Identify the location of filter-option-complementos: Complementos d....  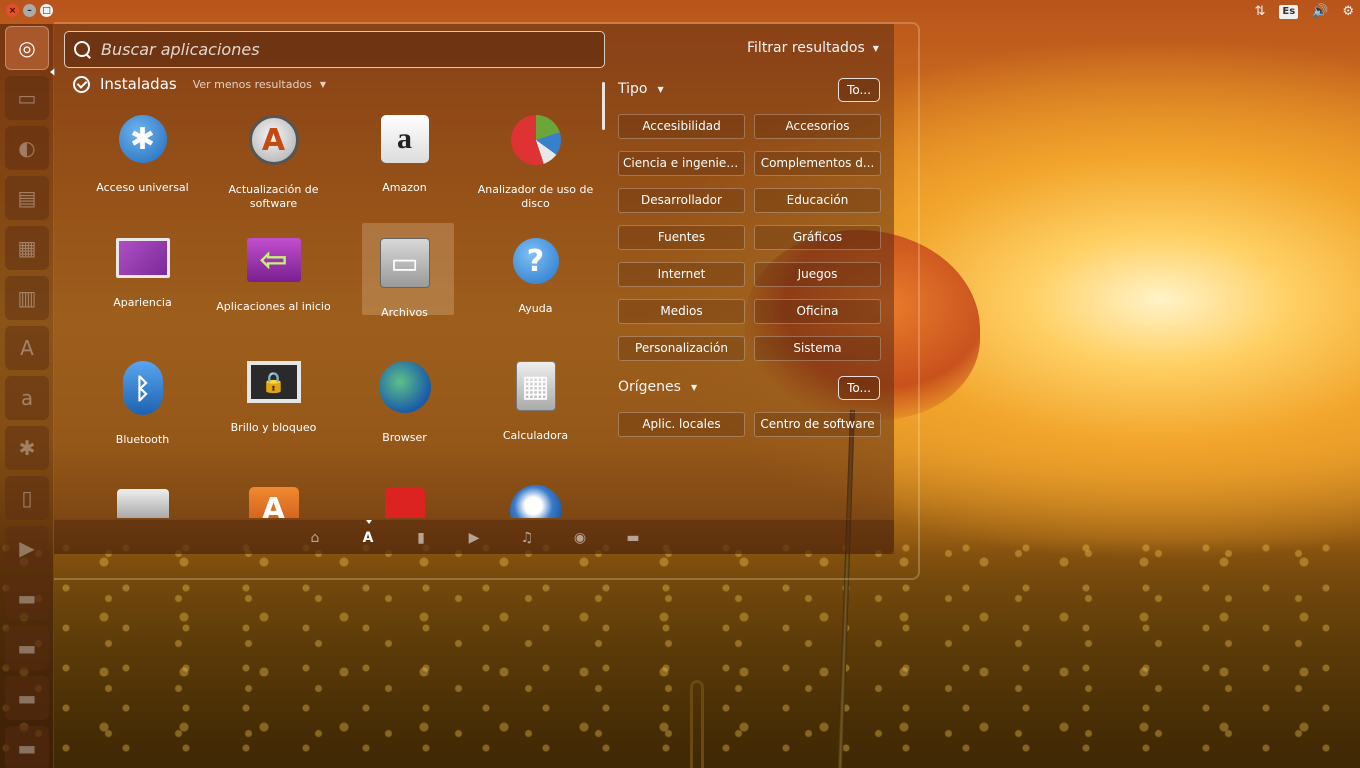
(817, 163).